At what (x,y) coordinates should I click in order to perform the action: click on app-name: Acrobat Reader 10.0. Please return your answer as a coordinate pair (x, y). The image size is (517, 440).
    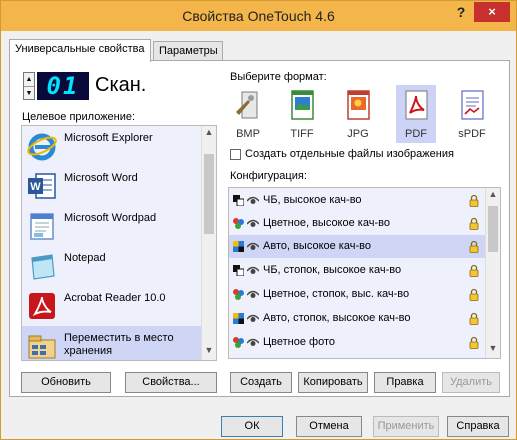
    Looking at the image, I should click on (115, 298).